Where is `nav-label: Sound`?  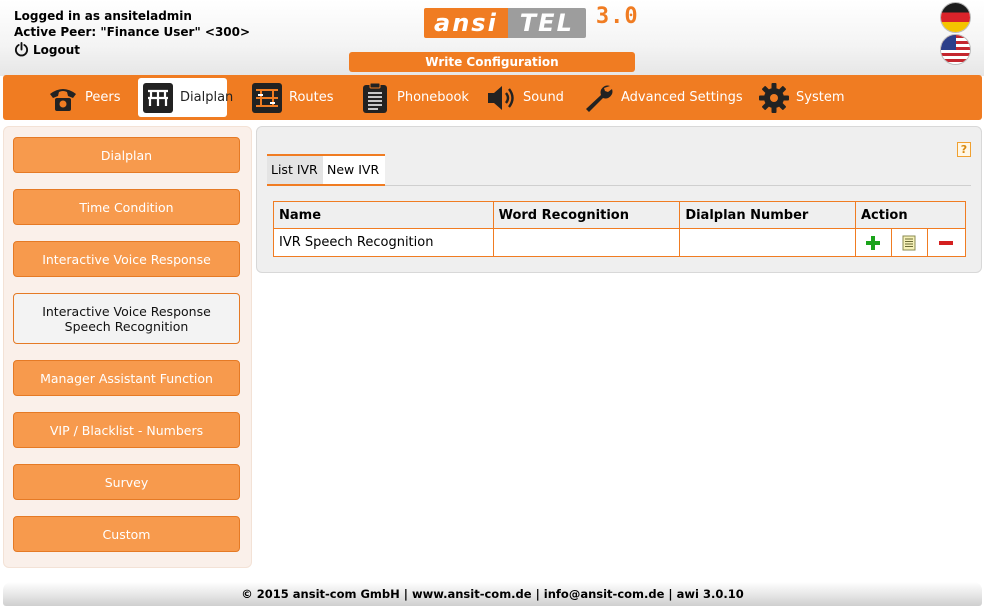
nav-label: Sound is located at coordinates (543, 97).